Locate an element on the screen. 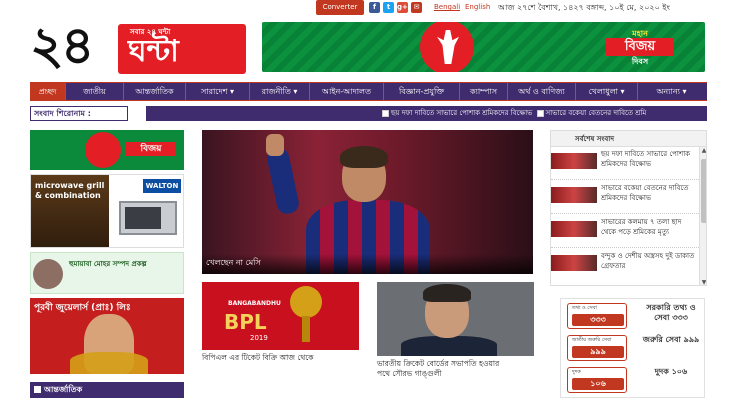  story-caption-line1: ভারতীয় ক্রিকেট বোর্ডের সভাপতি হওয়ার is located at coordinates (438, 364).